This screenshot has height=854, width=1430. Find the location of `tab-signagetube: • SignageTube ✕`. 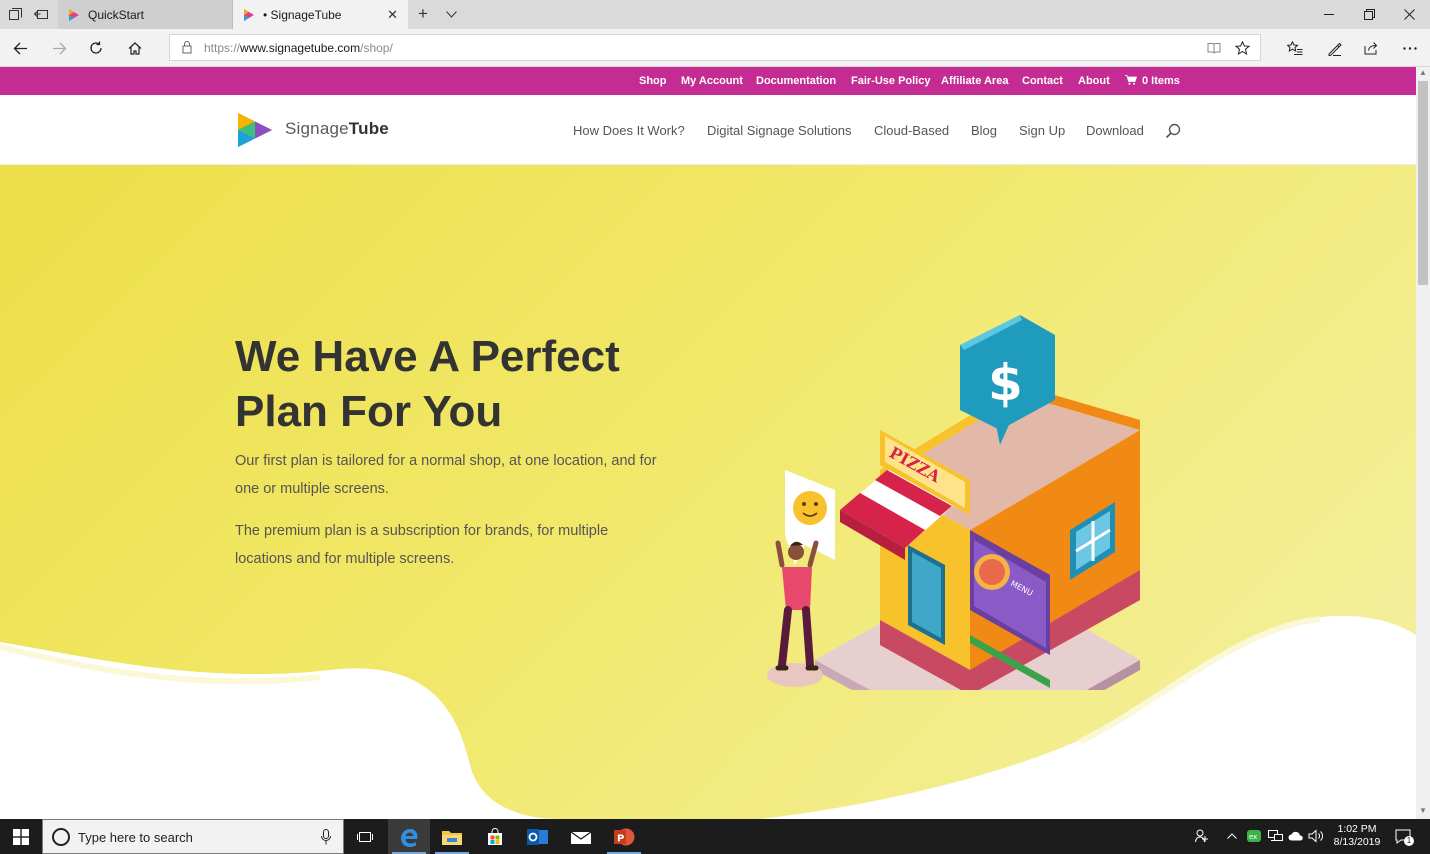

tab-signagetube: • SignageTube ✕ is located at coordinates (320, 14).